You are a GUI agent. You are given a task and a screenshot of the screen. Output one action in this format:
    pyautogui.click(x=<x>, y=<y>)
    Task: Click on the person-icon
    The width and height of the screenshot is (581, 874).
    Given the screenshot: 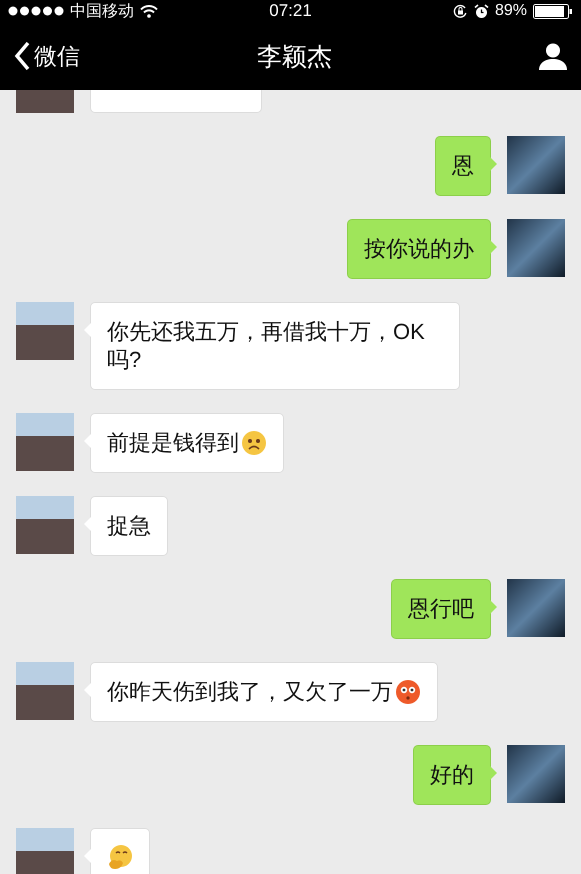 What is the action you would take?
    pyautogui.click(x=553, y=56)
    